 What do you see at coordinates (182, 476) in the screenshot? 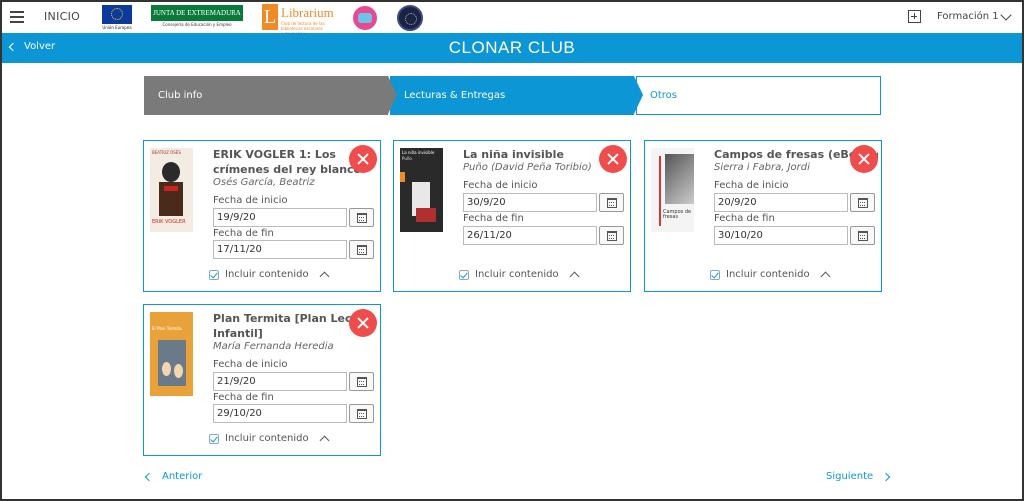
I see `previous-label: Anterior` at bounding box center [182, 476].